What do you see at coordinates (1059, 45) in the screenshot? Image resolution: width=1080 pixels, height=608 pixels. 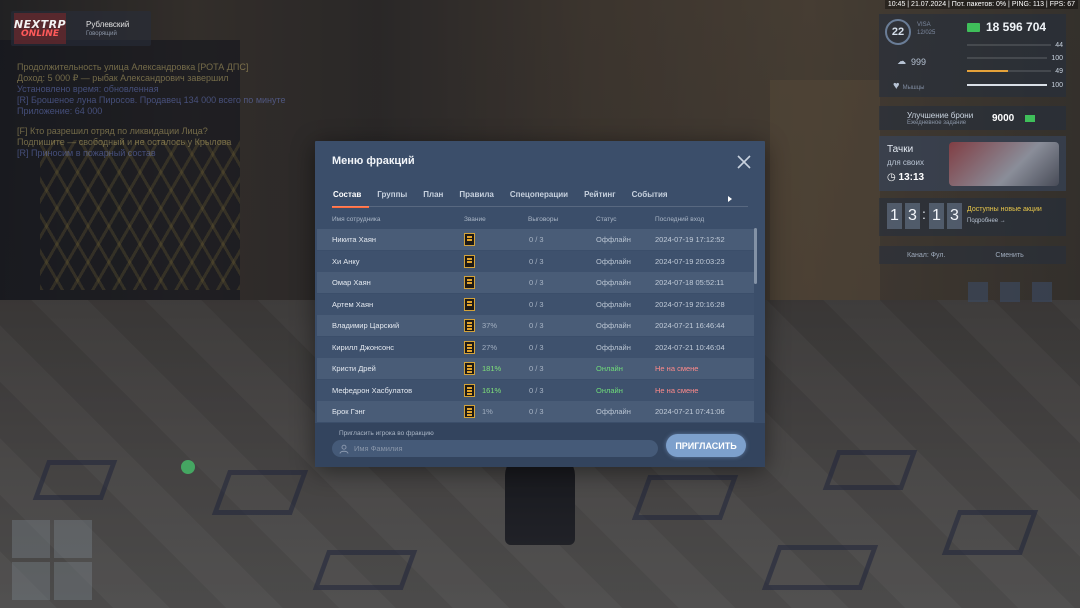 I see `hud-stat-value: 44` at bounding box center [1059, 45].